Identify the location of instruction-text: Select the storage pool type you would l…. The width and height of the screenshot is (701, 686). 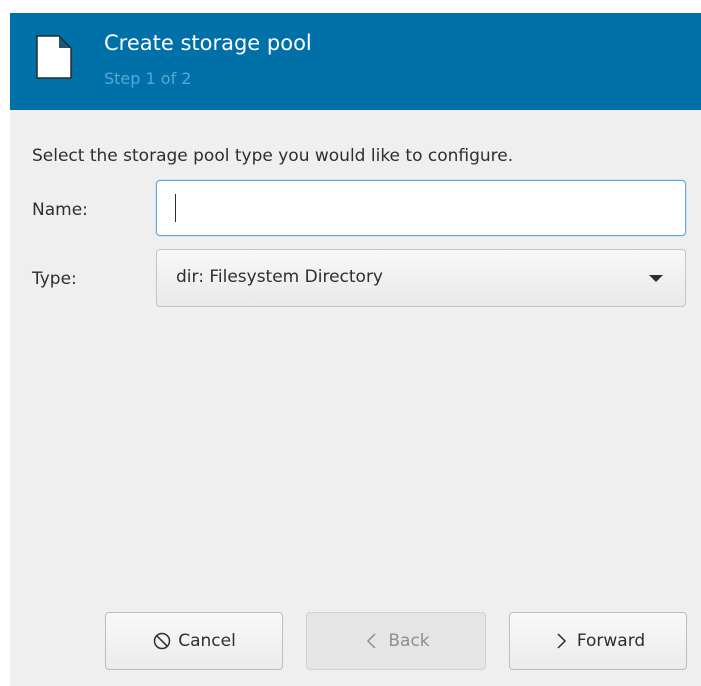
(273, 156).